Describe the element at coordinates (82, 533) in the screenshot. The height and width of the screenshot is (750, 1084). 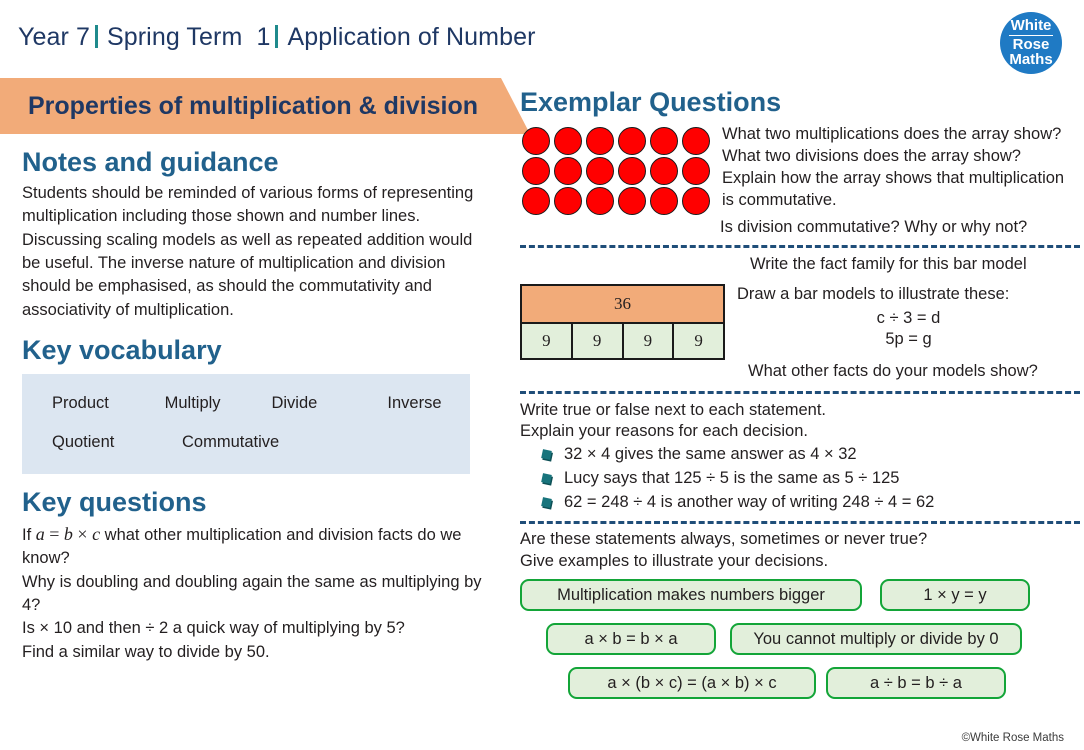
I see `kq1-times: ×` at that location.